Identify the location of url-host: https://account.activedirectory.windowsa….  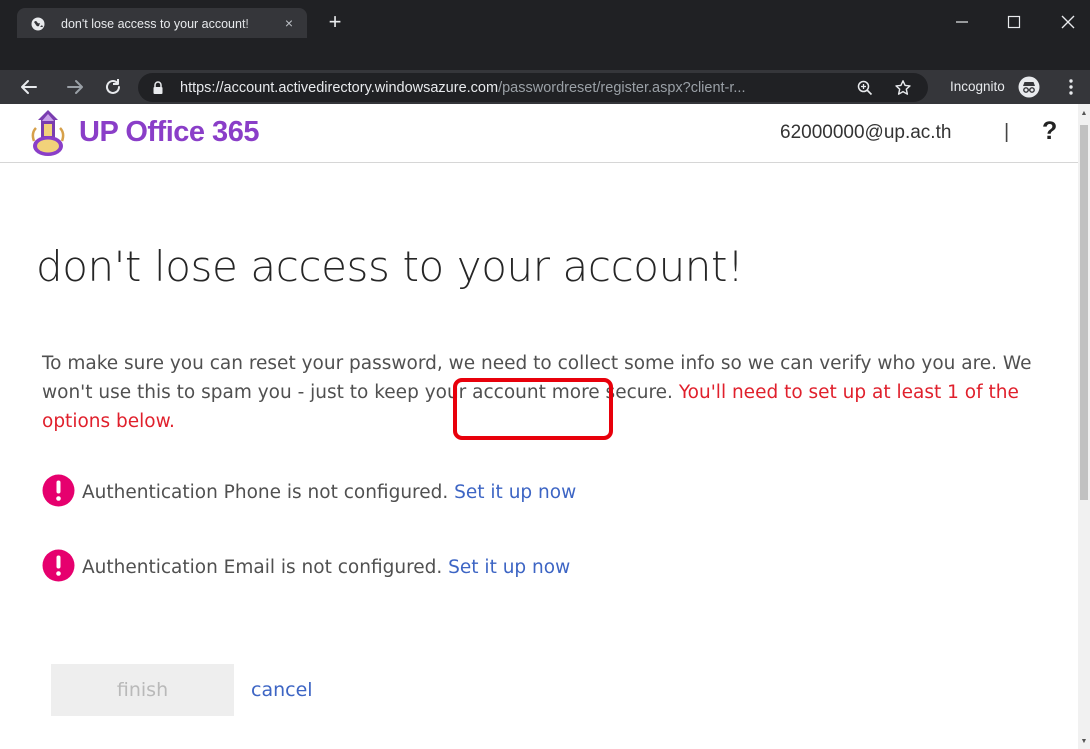
(339, 88).